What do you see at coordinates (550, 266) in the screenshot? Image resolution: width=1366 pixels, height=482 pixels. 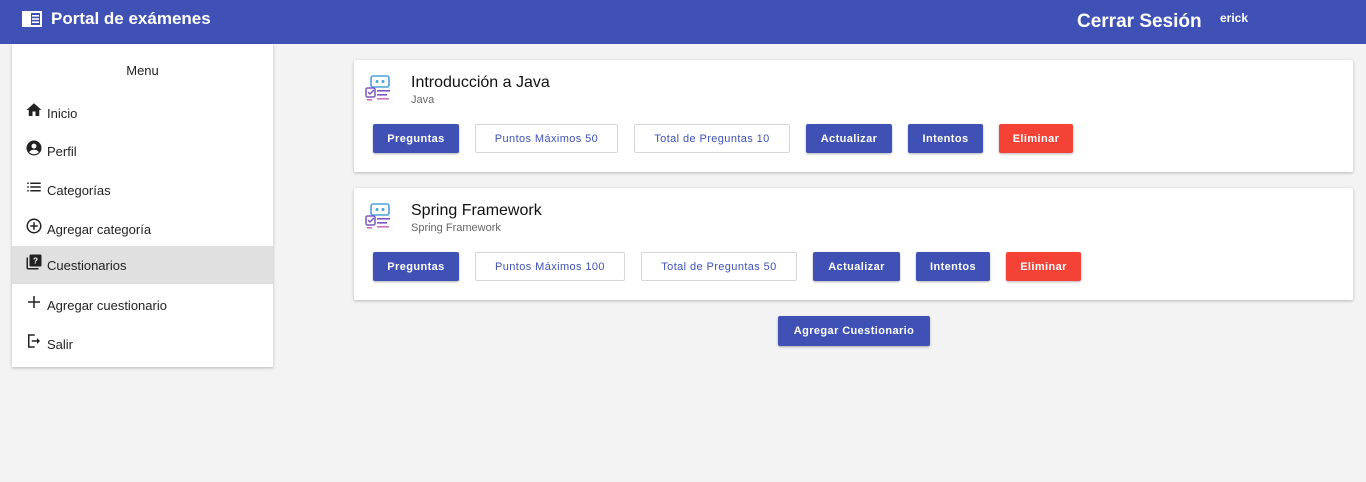 I see `max-points-button: Puntos Máximos 100` at bounding box center [550, 266].